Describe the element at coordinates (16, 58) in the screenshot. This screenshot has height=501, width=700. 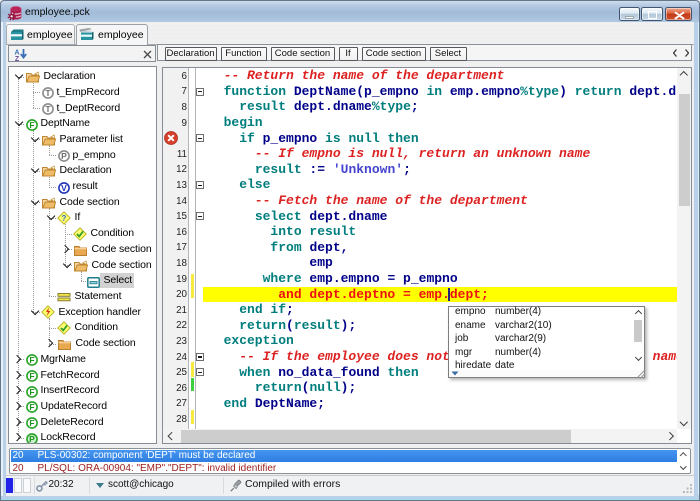
I see `svg-text: Z` at that location.